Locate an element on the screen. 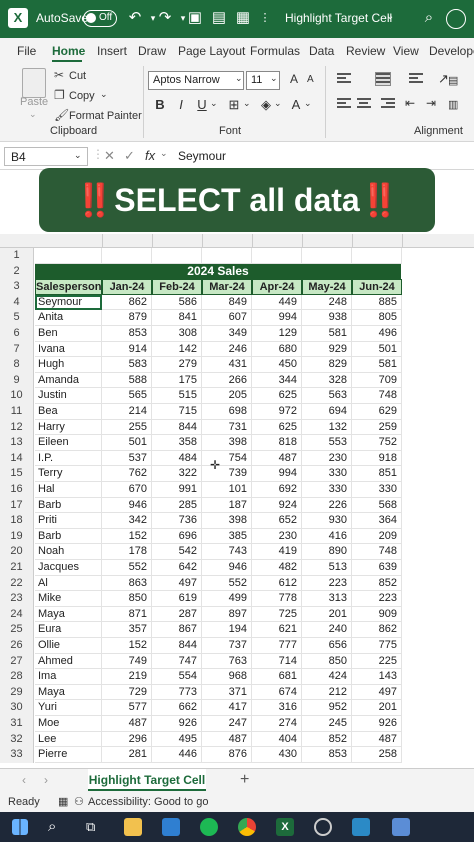 This screenshot has width=474, height=842. row-number: 18 is located at coordinates (17, 521).